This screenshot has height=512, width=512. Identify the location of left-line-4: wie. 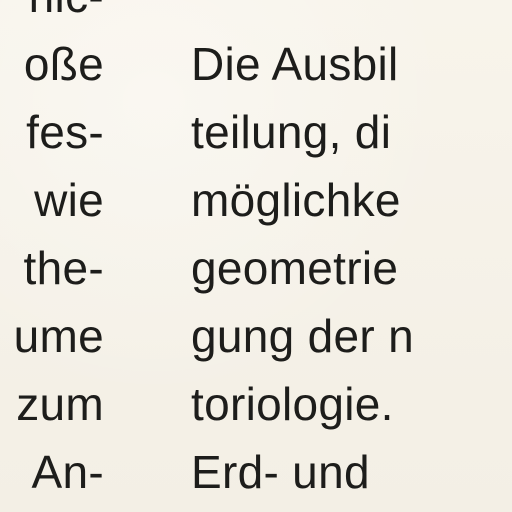
(69, 200).